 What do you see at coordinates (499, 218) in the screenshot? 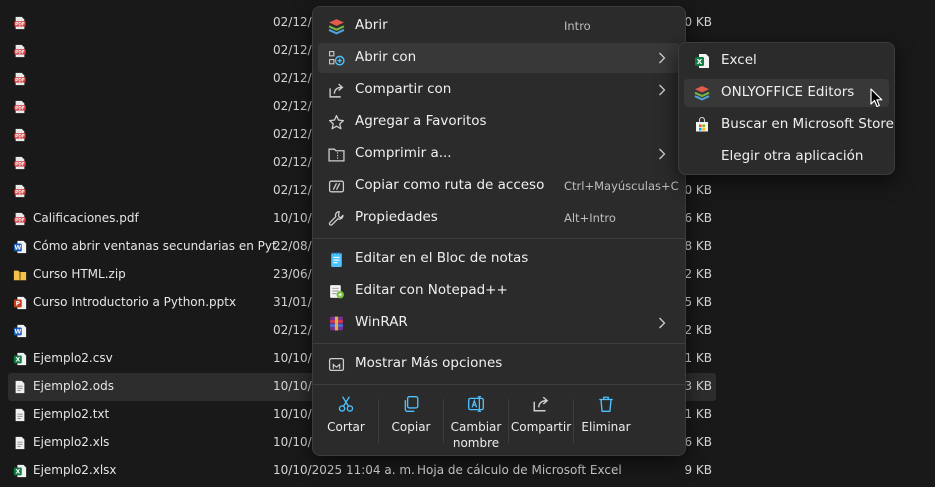
I see `menu-item-propiedades: Propiedades Alt+Intro` at bounding box center [499, 218].